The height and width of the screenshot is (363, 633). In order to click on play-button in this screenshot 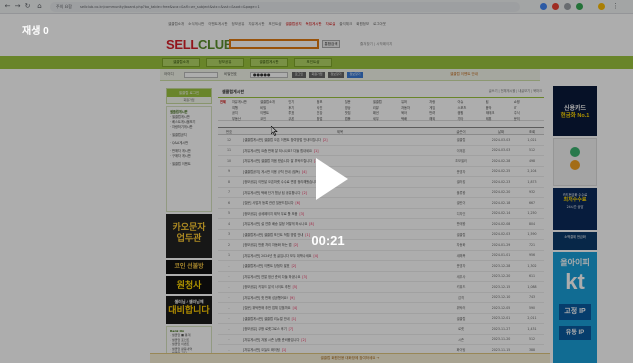, I will do `click(327, 179)`.